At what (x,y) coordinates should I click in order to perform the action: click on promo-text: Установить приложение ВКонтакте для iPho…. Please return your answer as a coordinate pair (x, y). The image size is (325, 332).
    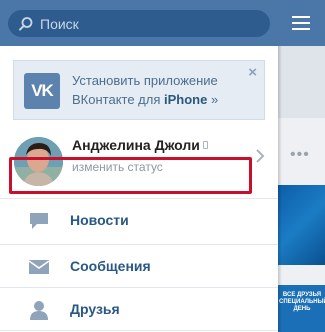
    Looking at the image, I should click on (162, 90).